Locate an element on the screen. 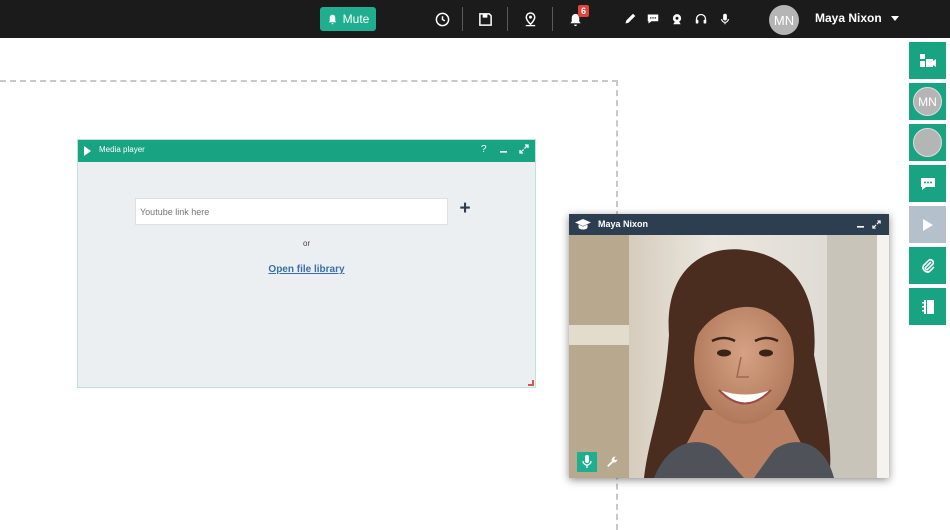  avatar is located at coordinates (927, 142).